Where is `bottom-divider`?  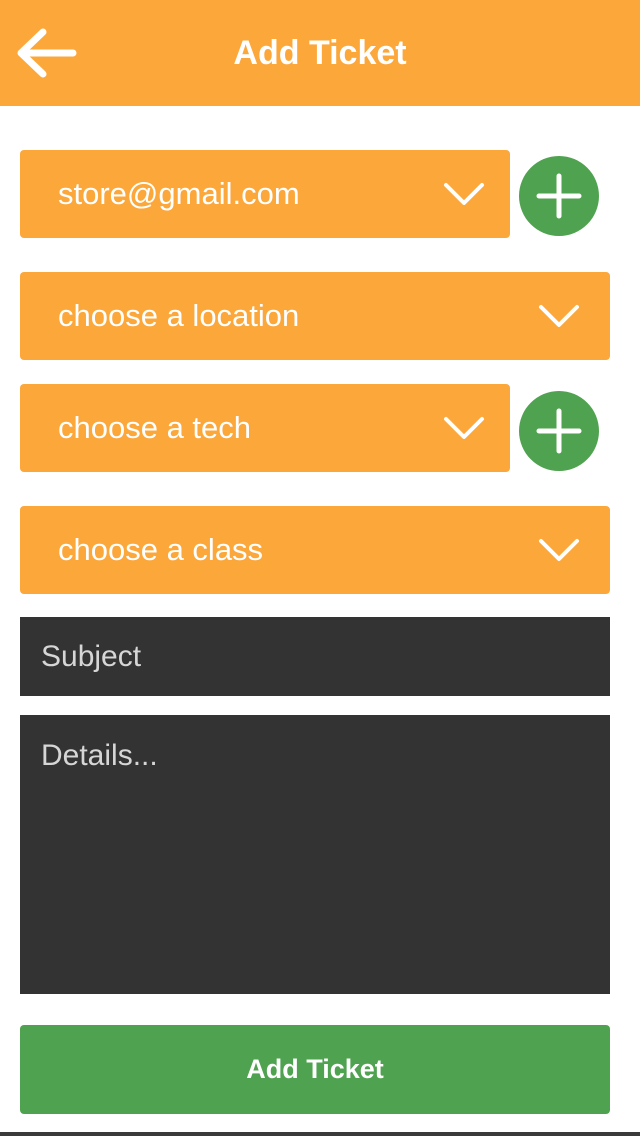
bottom-divider is located at coordinates (320, 1134).